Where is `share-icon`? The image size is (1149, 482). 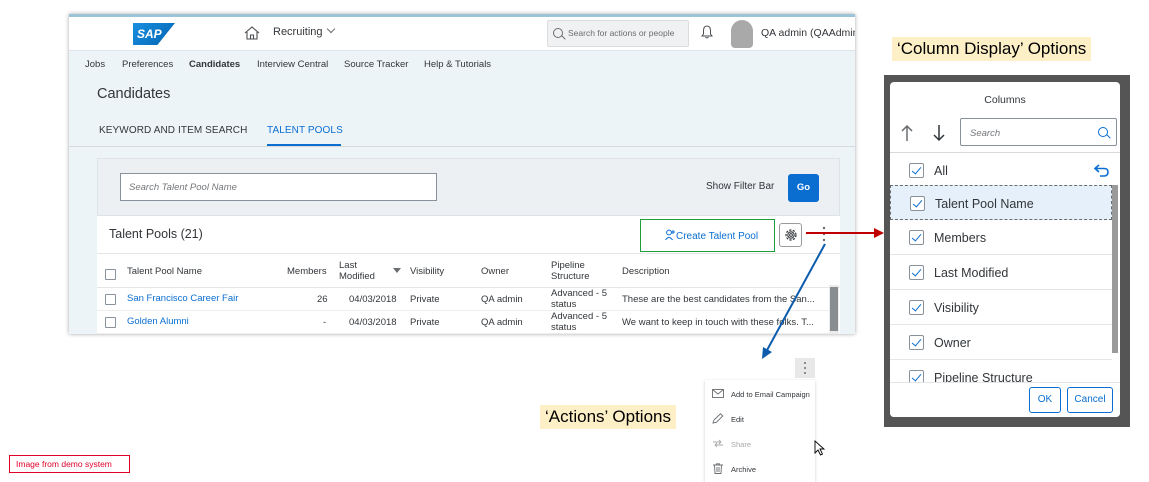 share-icon is located at coordinates (718, 443).